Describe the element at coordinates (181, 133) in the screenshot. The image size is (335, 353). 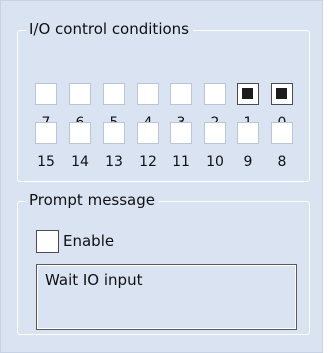
I see `io-bit-11-checkbox` at that location.